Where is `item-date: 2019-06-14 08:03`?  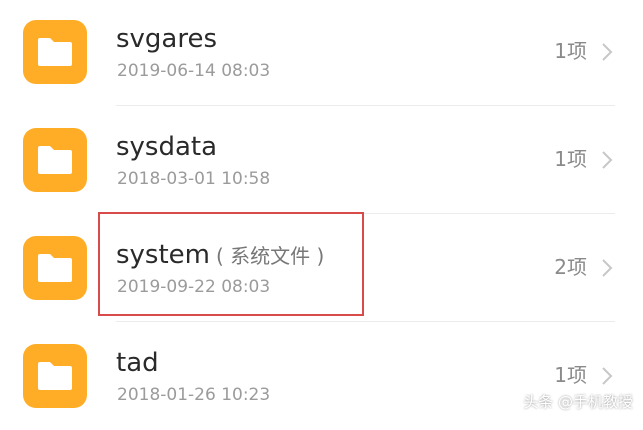
item-date: 2019-06-14 08:03 is located at coordinates (194, 71).